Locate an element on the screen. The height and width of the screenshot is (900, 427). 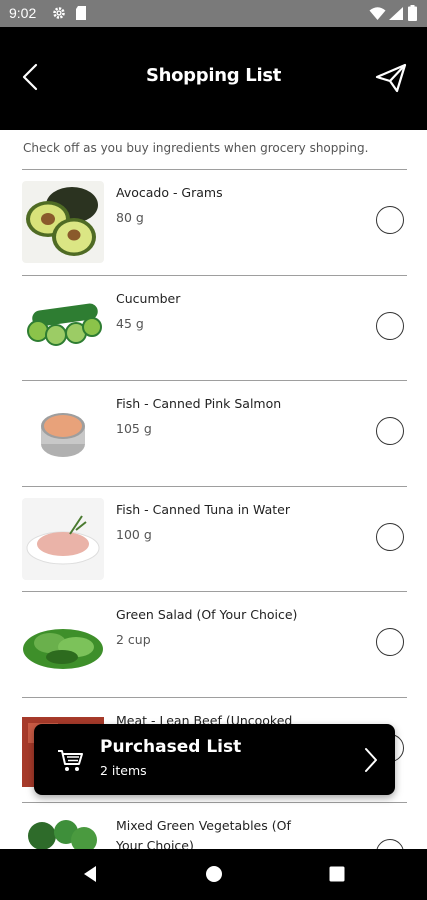
item-quantity: 105 g is located at coordinates (134, 428).